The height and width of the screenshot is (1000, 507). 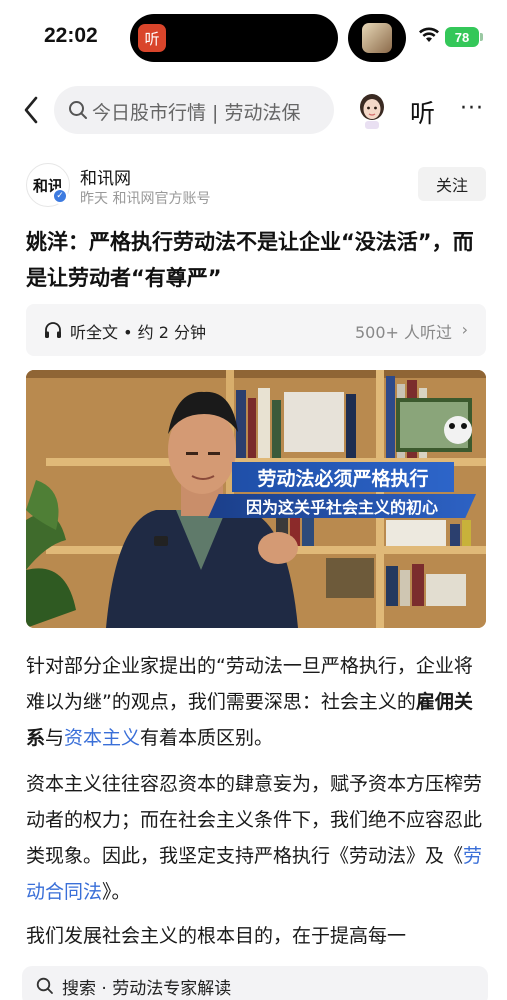 I want to click on publish-meta: 昨天 和讯网官方账号, so click(x=145, y=199).